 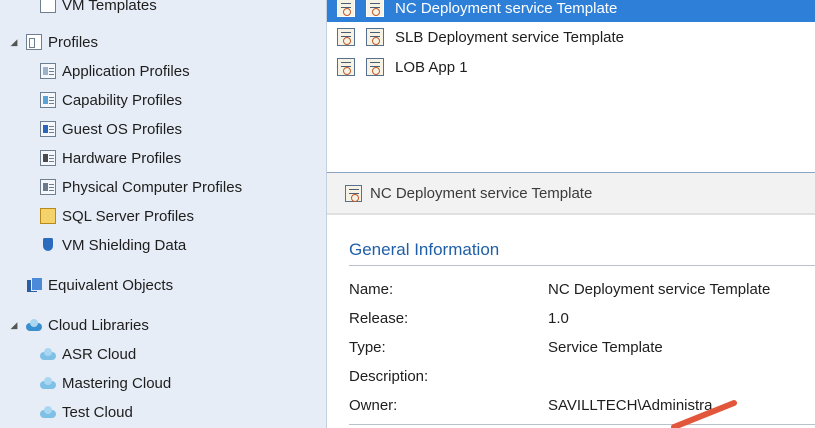 What do you see at coordinates (34, 285) in the screenshot?
I see `equivalent-objects-icon` at bounding box center [34, 285].